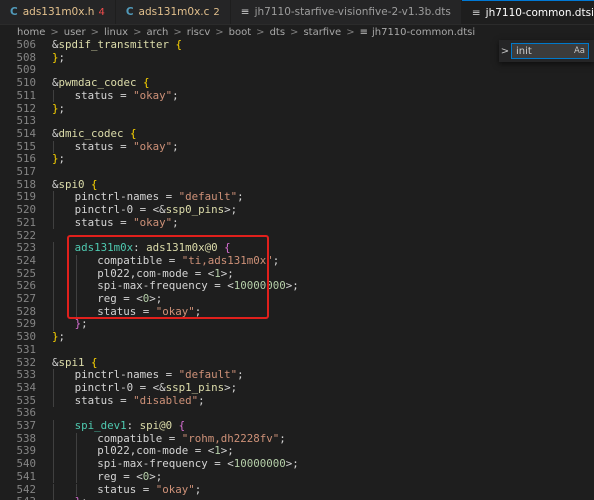  What do you see at coordinates (26, 210) in the screenshot?
I see `line-number: 520` at bounding box center [26, 210].